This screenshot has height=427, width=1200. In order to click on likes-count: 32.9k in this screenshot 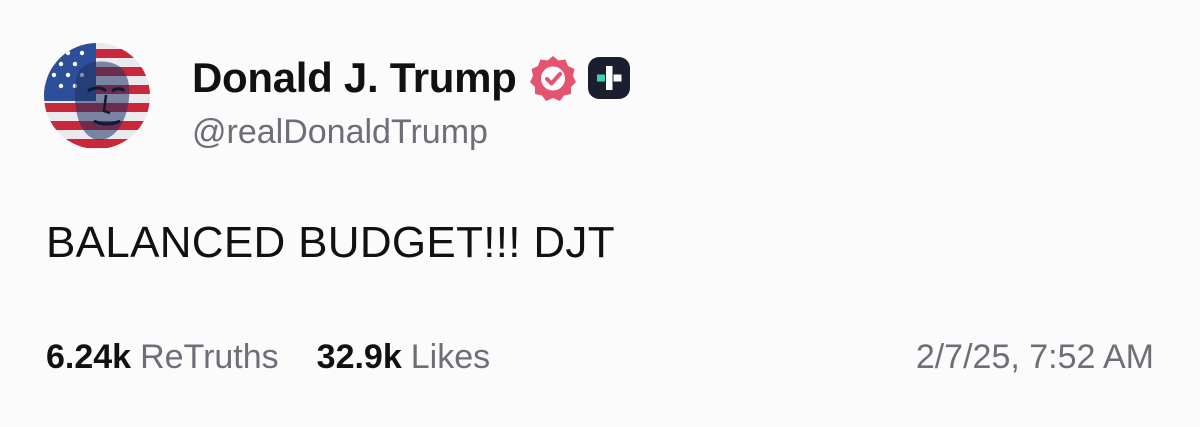, I will do `click(359, 357)`.